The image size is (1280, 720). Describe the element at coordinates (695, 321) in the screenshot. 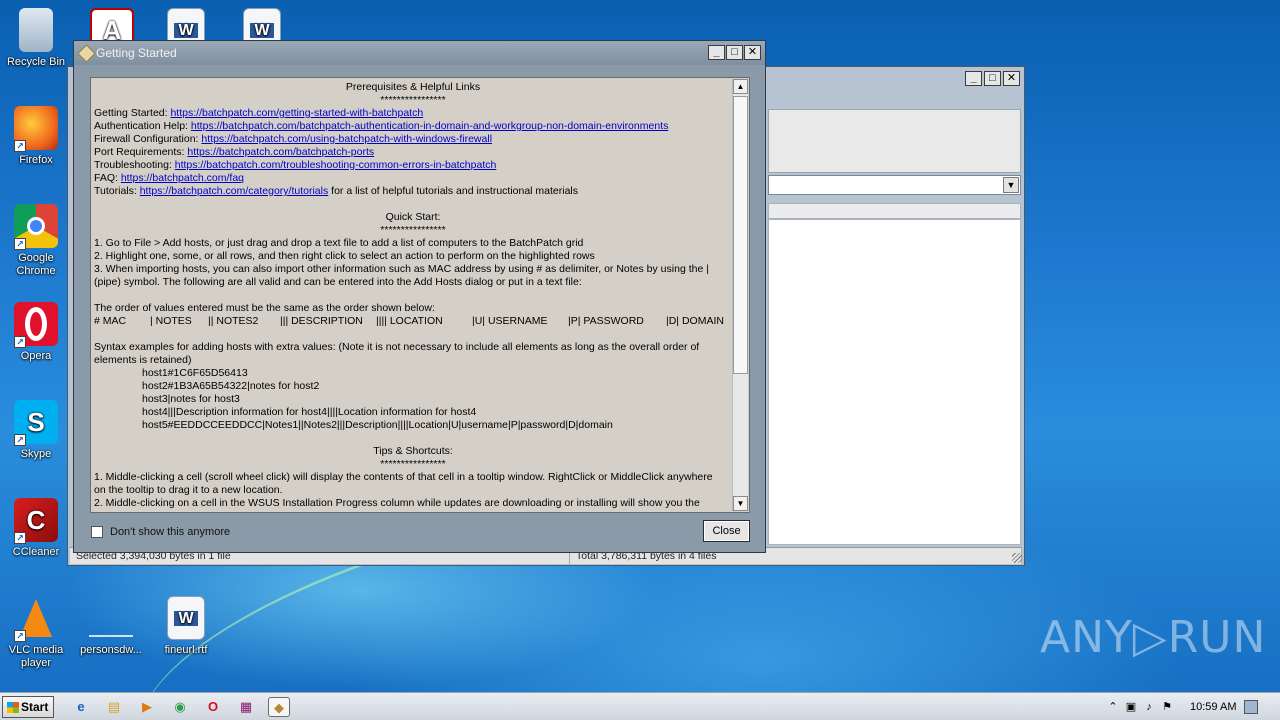

I see `order-col: |D| DOMAIN` at that location.